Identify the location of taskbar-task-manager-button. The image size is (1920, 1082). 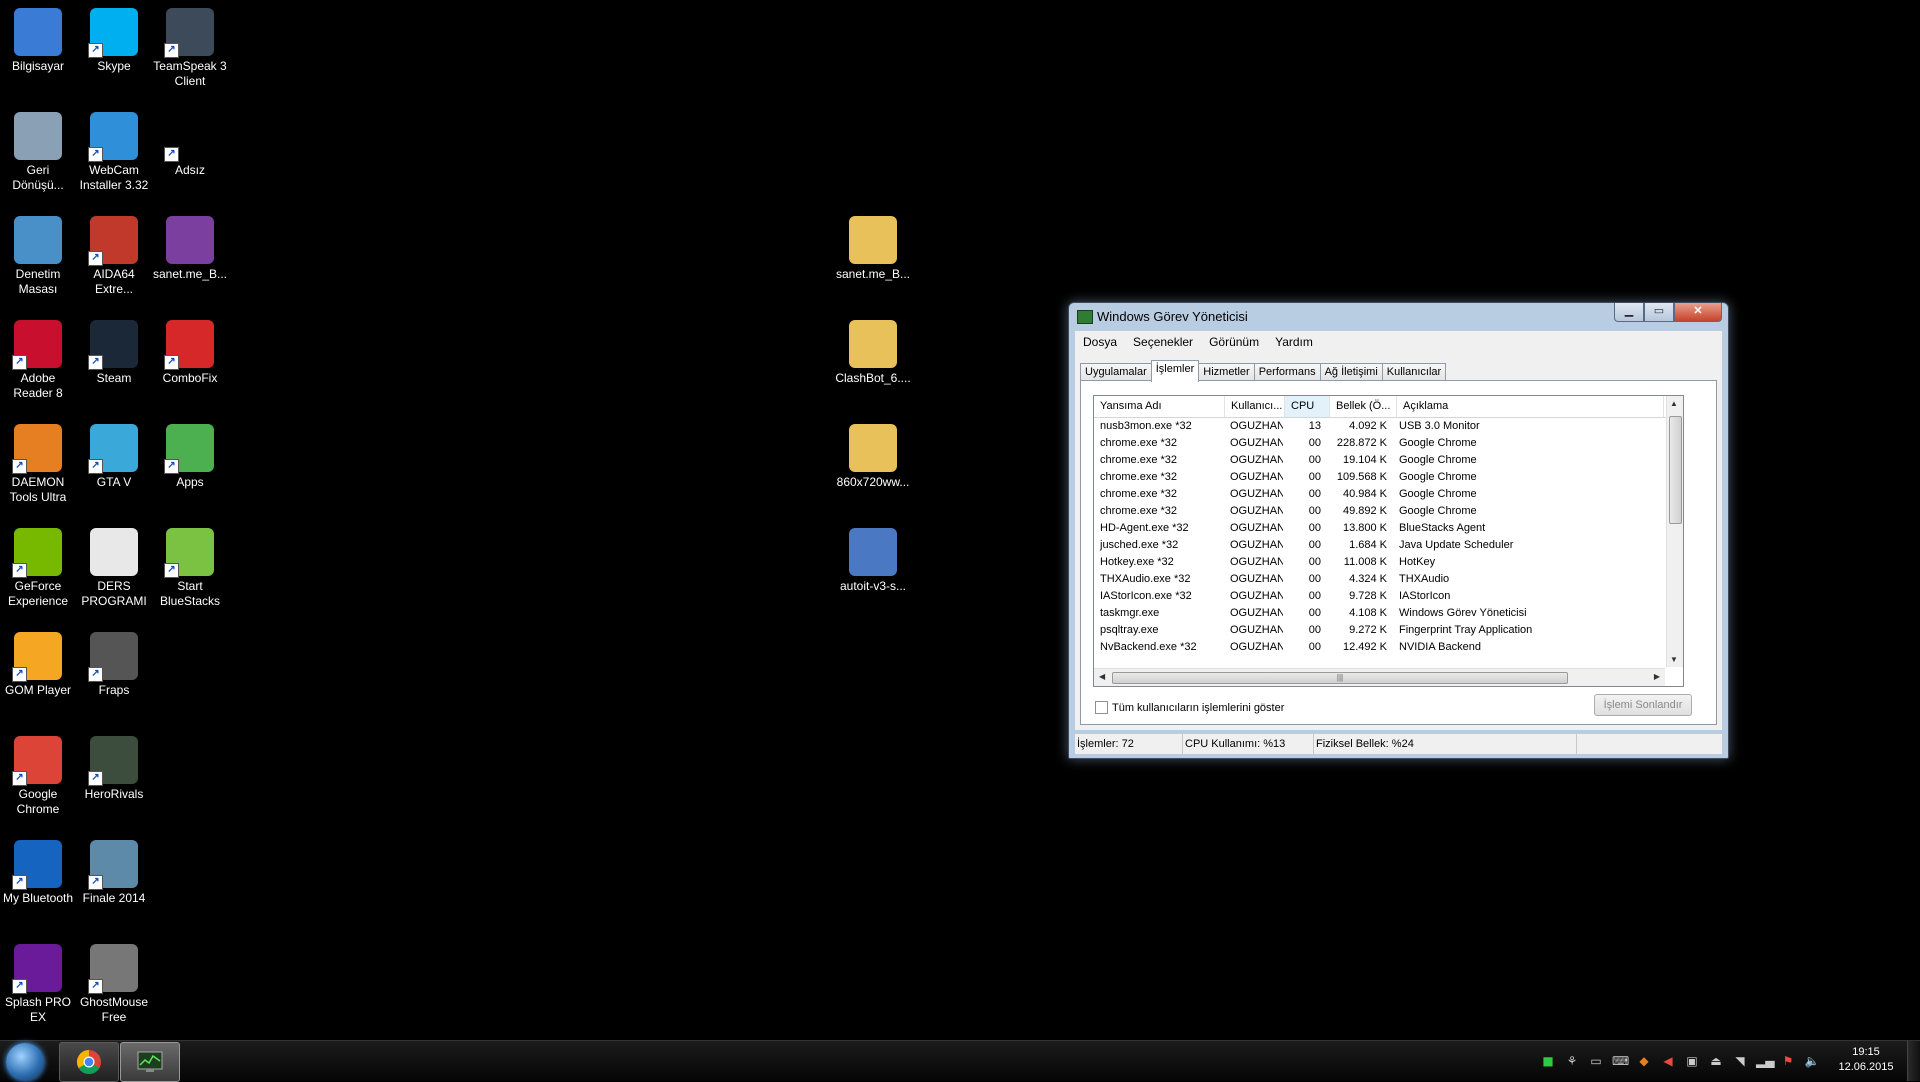
(150, 1062).